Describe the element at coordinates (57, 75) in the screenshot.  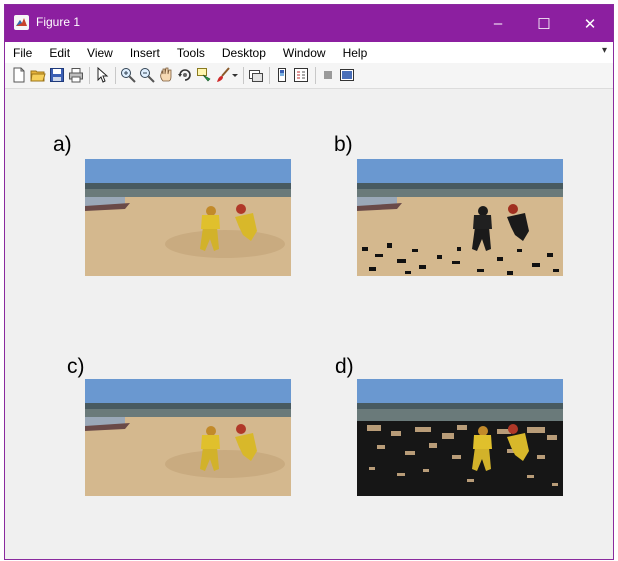
I see `save-icon` at that location.